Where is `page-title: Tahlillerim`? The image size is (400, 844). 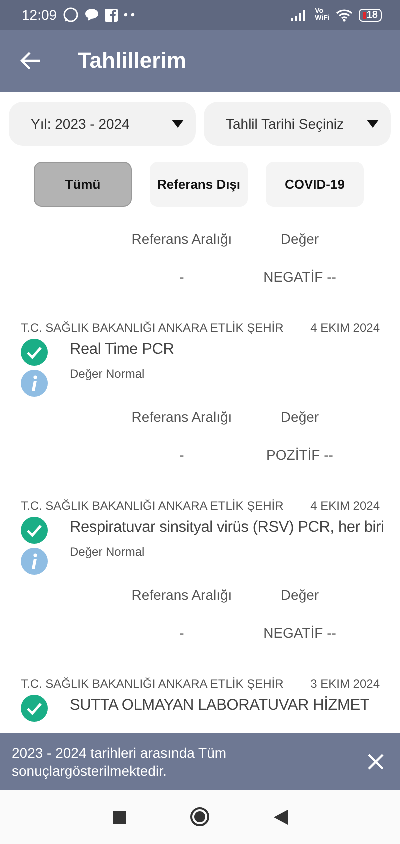 page-title: Tahlillerim is located at coordinates (132, 61).